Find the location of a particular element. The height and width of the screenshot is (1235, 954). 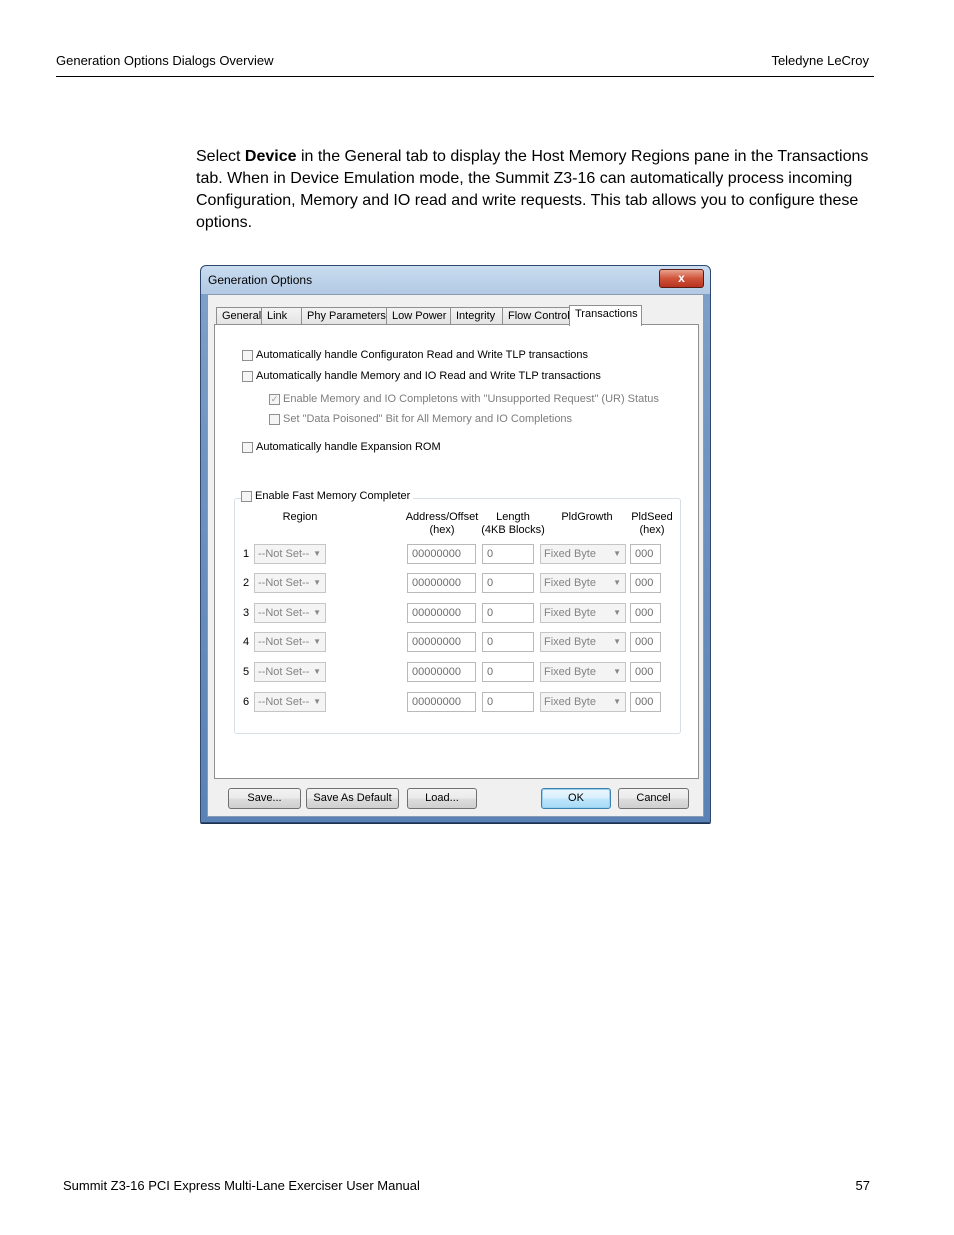

tab-flow-control: Flow Control is located at coordinates (536, 316).